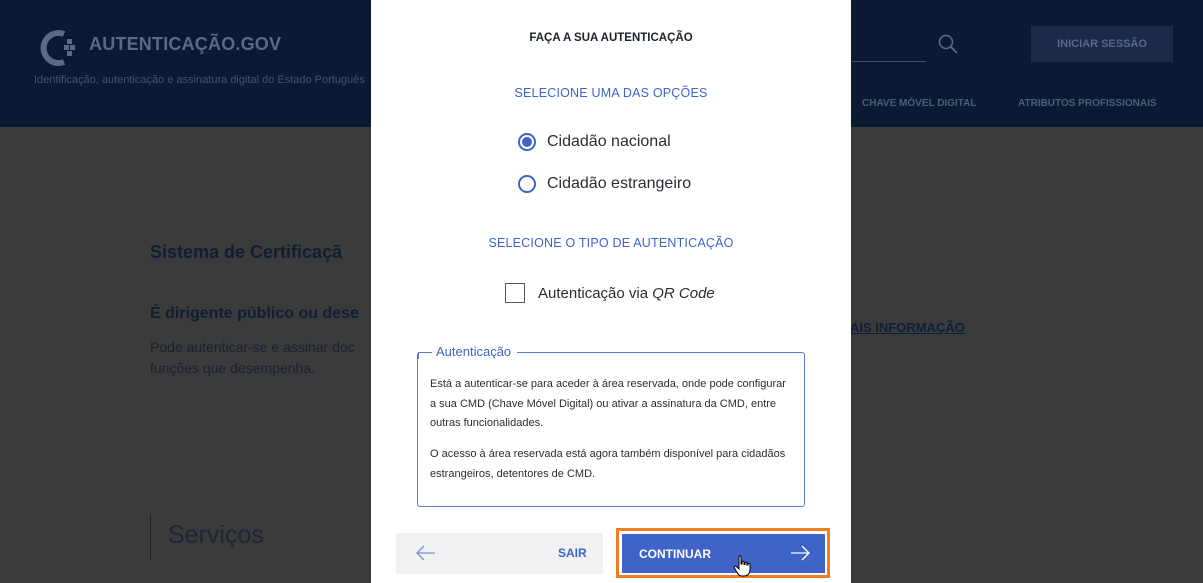 The width and height of the screenshot is (1203, 583). Describe the element at coordinates (233, 368) in the screenshot. I see `section-text-line2: funções que desempenha.` at that location.